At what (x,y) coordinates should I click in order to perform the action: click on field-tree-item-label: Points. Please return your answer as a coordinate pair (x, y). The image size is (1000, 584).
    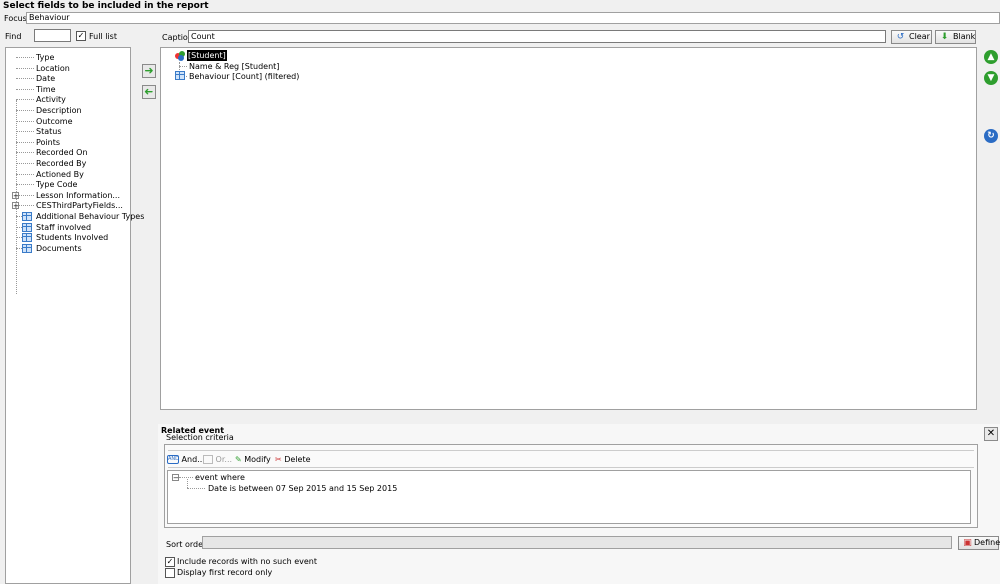
    Looking at the image, I should click on (48, 142).